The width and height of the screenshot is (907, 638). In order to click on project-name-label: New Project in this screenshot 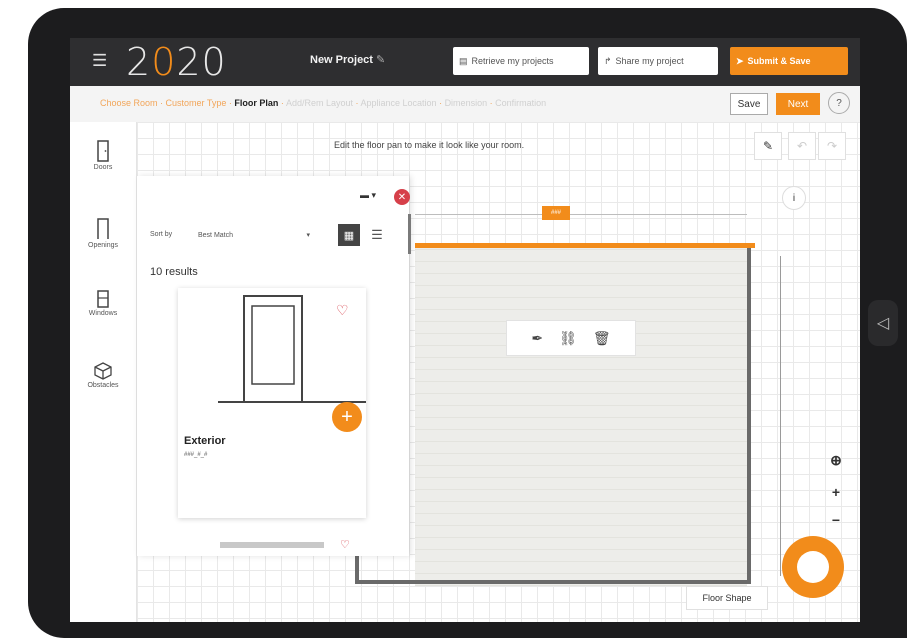, I will do `click(341, 60)`.